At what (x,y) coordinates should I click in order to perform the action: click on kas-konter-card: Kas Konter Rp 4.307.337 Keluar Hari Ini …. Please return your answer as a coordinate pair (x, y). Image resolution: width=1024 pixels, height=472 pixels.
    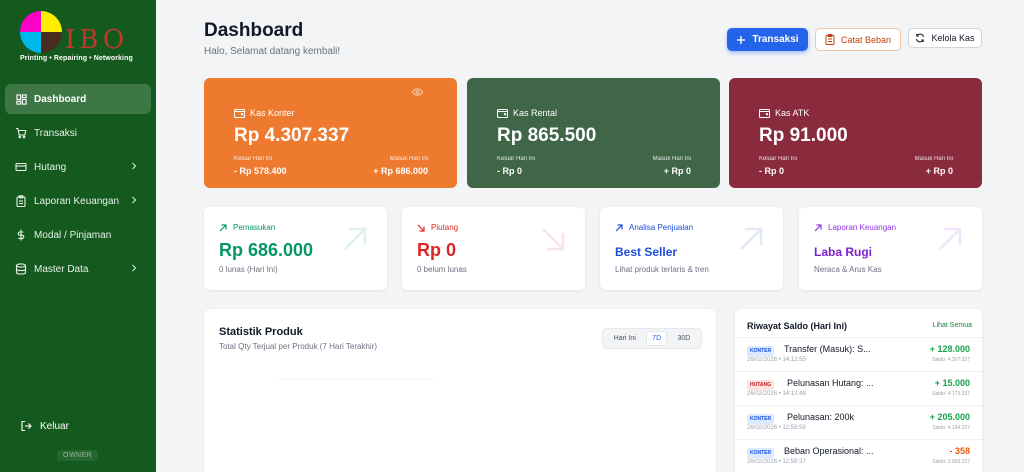
    Looking at the image, I should click on (330, 133).